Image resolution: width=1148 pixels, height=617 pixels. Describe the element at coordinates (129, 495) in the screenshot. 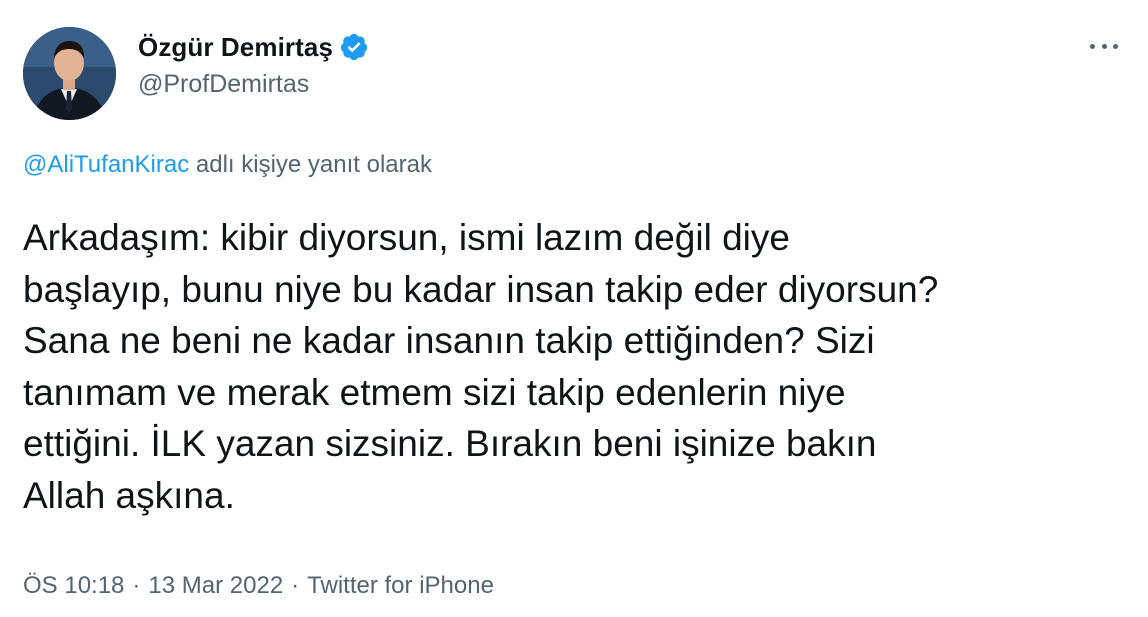

I see `tweet-text-line: Allah aşkına.` at that location.